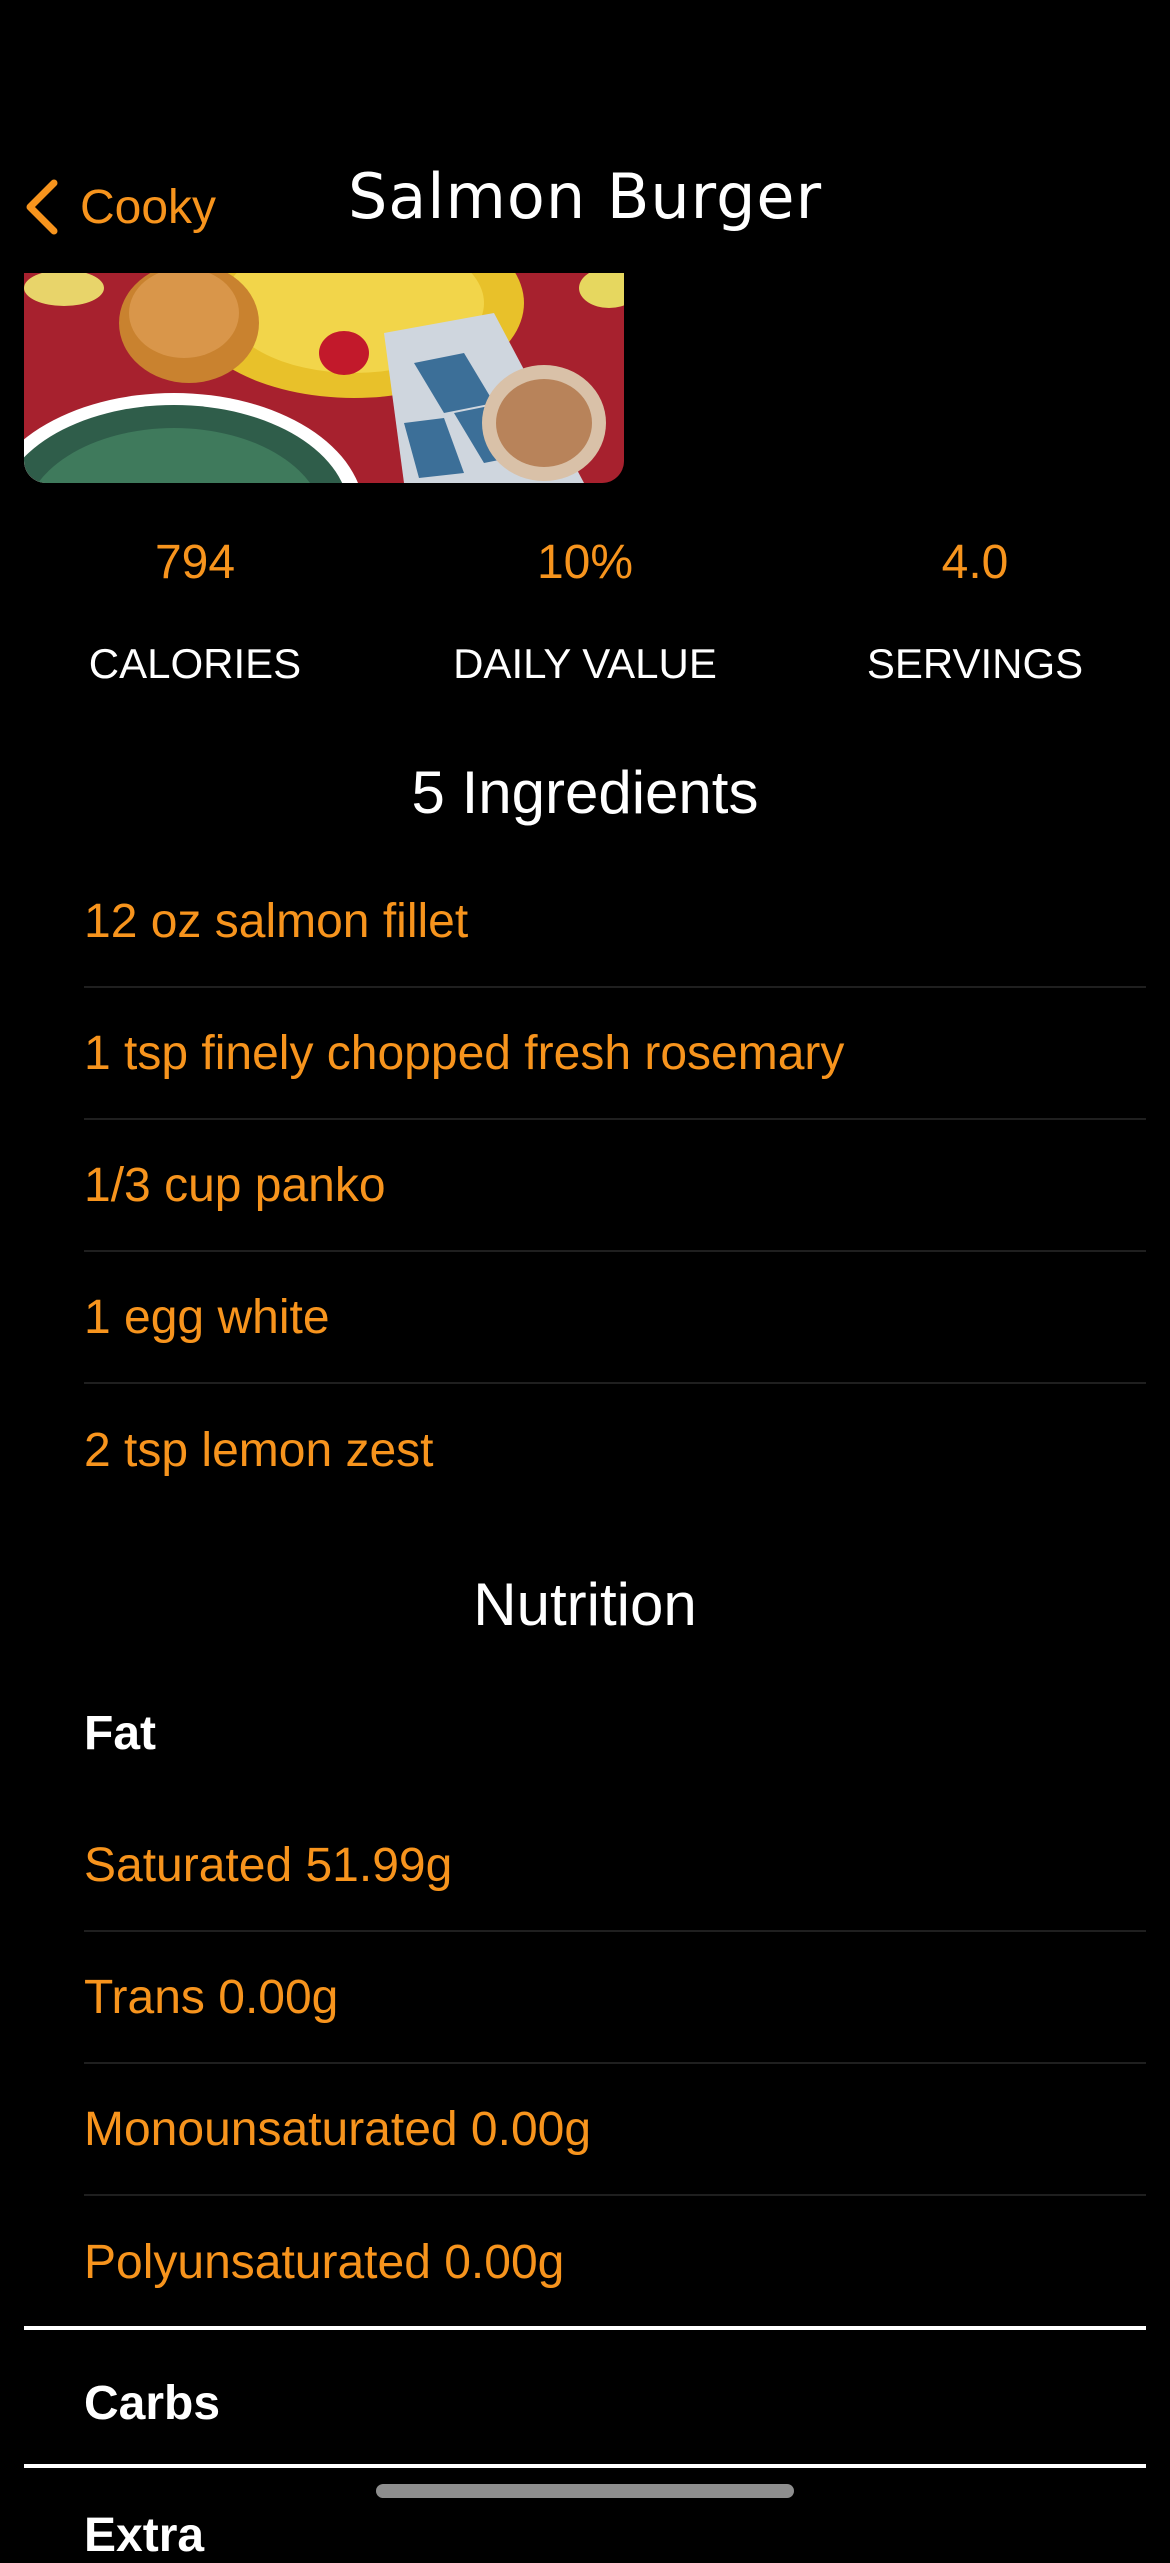 The height and width of the screenshot is (2563, 1170). Describe the element at coordinates (152, 2403) in the screenshot. I see `nutrition-group-carbs: Carbs` at that location.